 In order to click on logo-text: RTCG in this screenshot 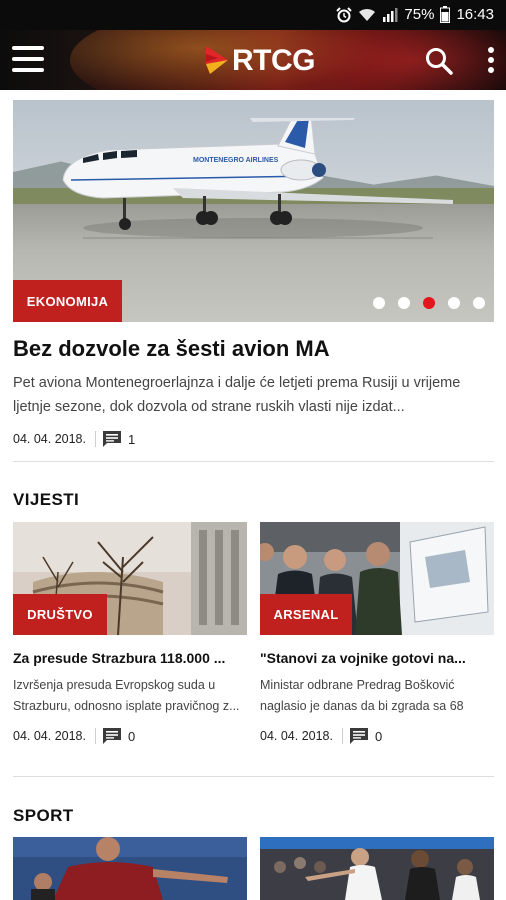, I will do `click(274, 60)`.